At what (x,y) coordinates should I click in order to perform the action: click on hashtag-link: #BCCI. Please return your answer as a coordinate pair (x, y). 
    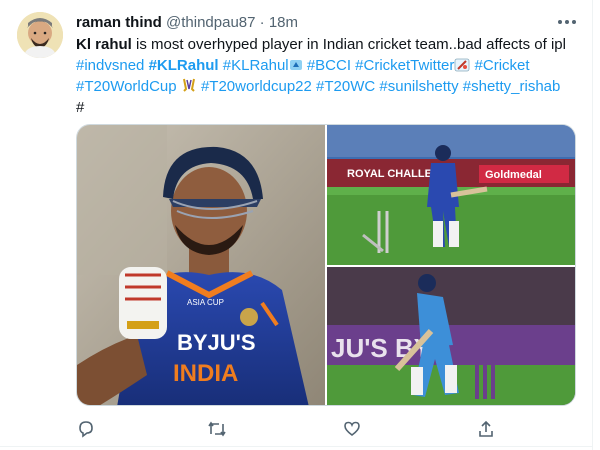
    Looking at the image, I should click on (329, 65).